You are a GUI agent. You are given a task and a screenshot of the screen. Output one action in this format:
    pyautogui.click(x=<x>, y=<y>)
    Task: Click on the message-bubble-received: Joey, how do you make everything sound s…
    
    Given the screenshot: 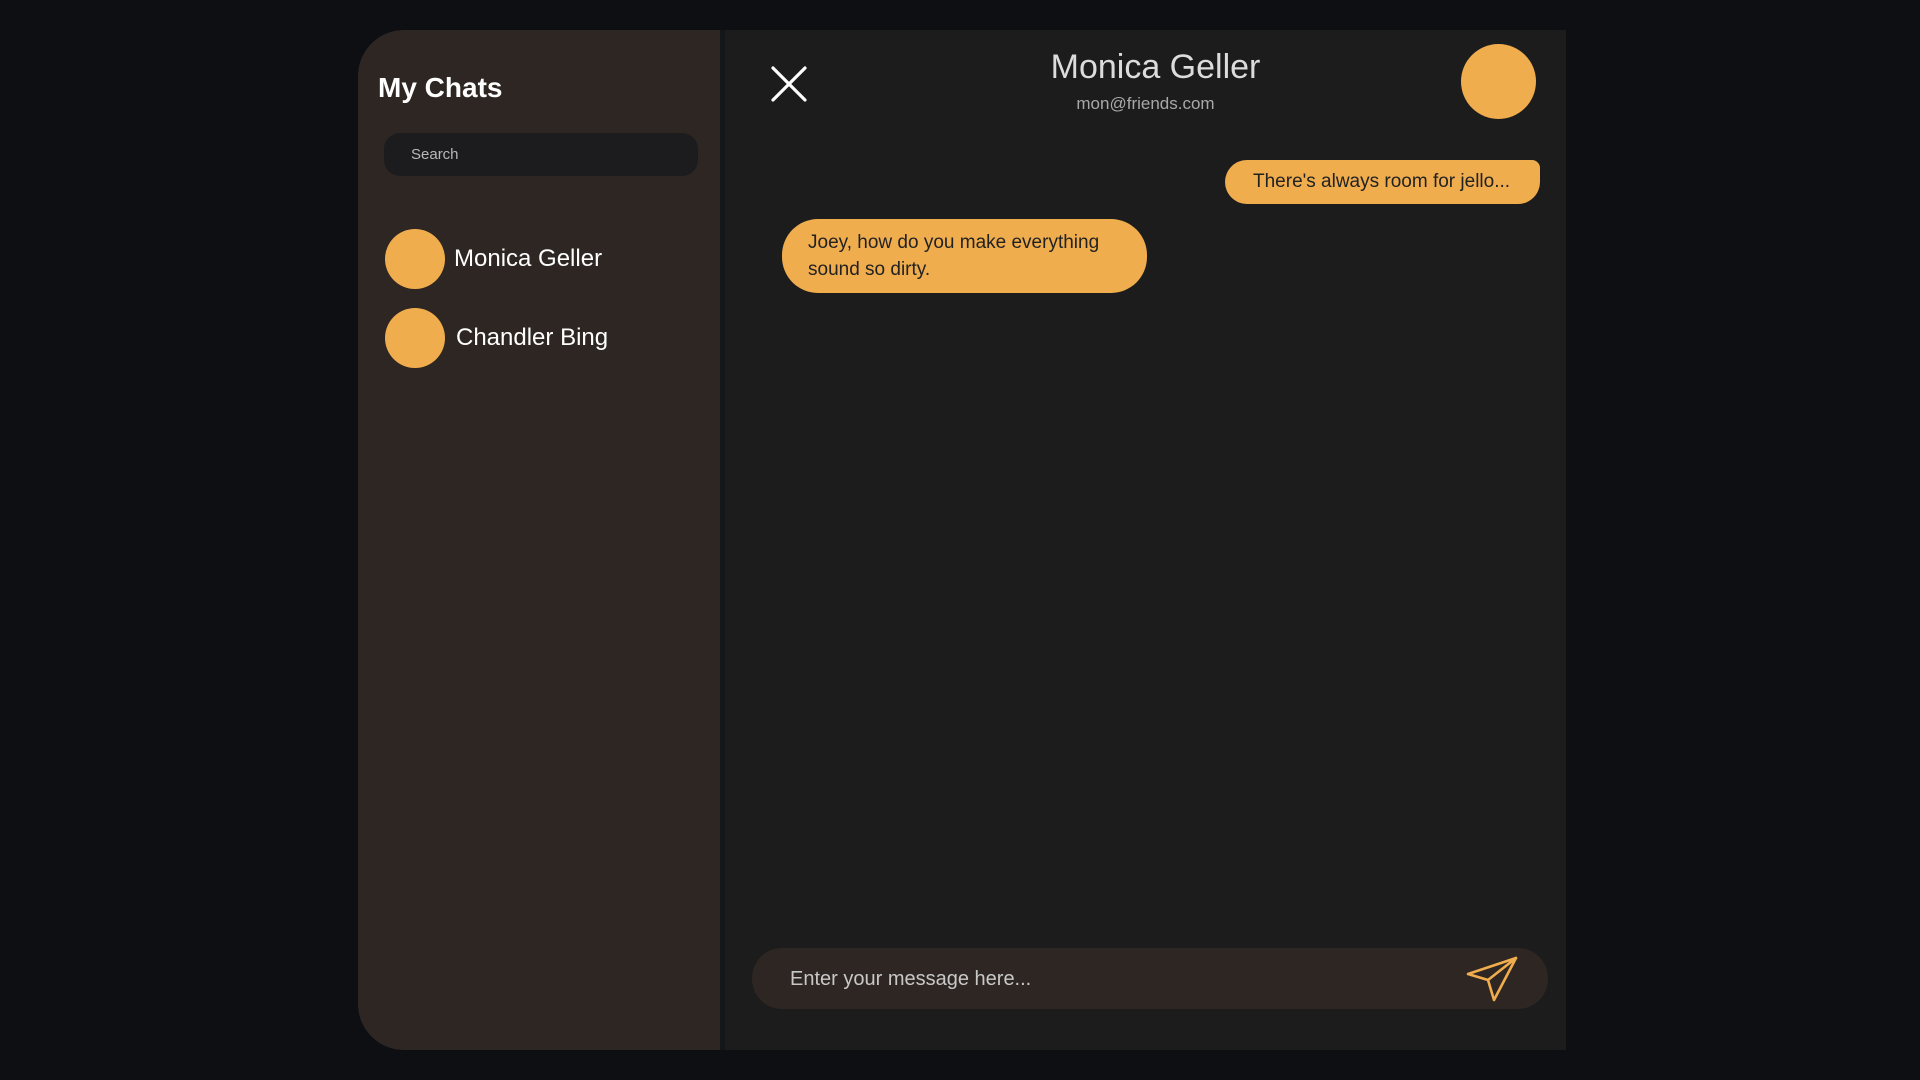 What is the action you would take?
    pyautogui.click(x=964, y=256)
    